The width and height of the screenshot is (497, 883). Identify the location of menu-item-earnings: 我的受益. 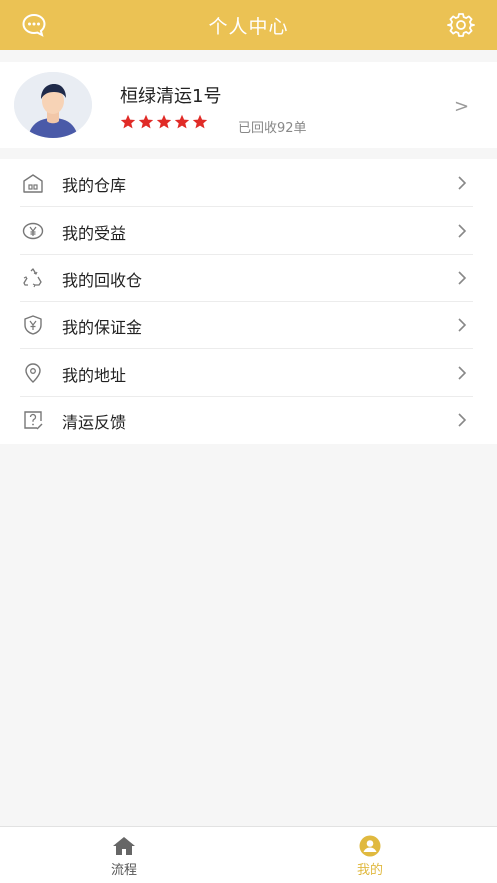
(248, 231).